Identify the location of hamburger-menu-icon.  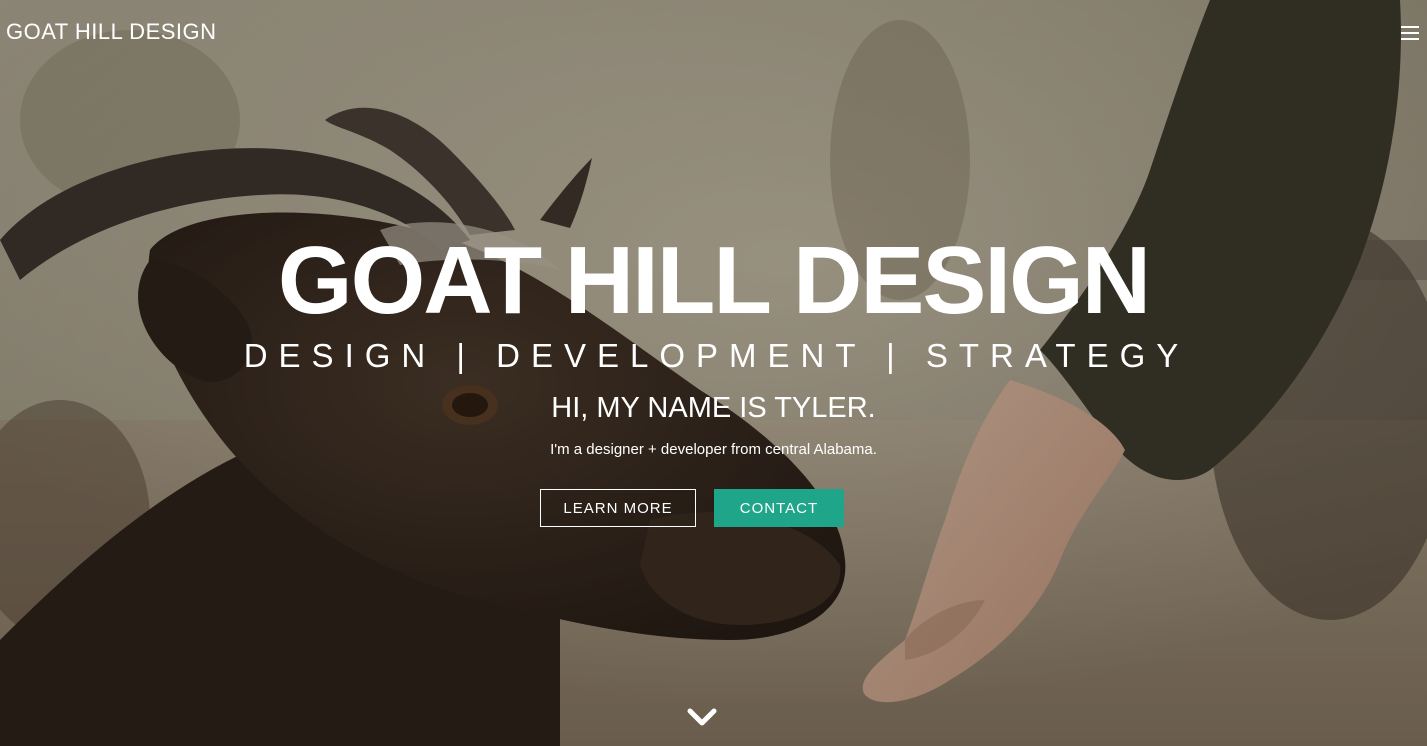
(1410, 33).